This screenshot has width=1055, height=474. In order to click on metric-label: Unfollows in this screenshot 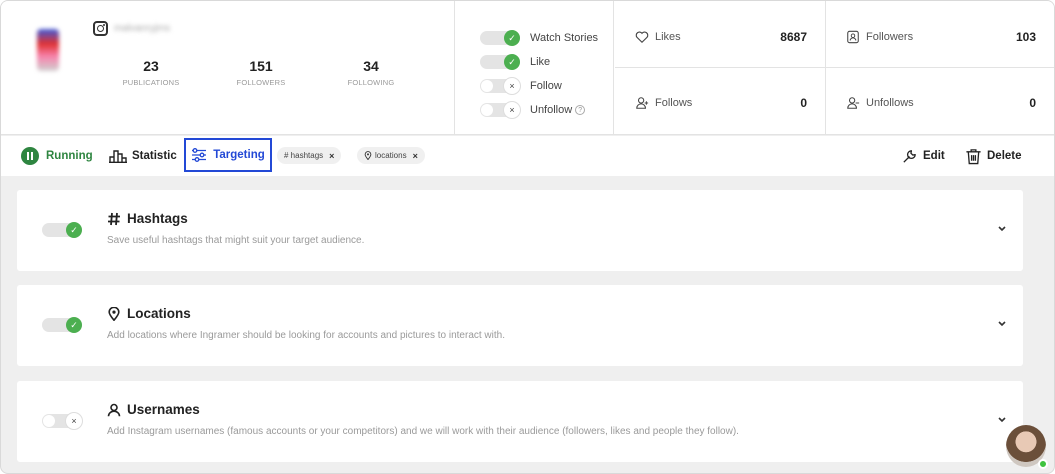, I will do `click(890, 103)`.